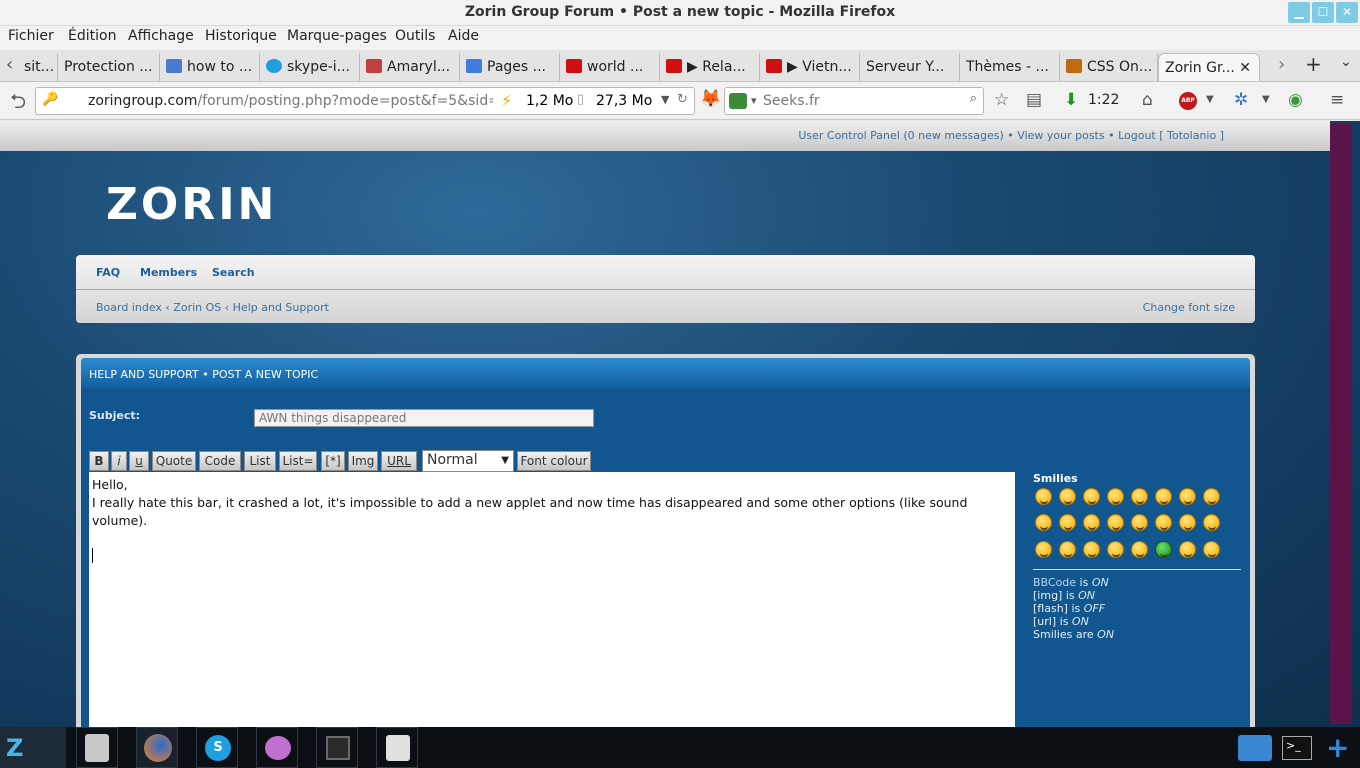 This screenshot has width=1360, height=768. What do you see at coordinates (1313, 64) in the screenshot?
I see `new-tab-icon: +` at bounding box center [1313, 64].